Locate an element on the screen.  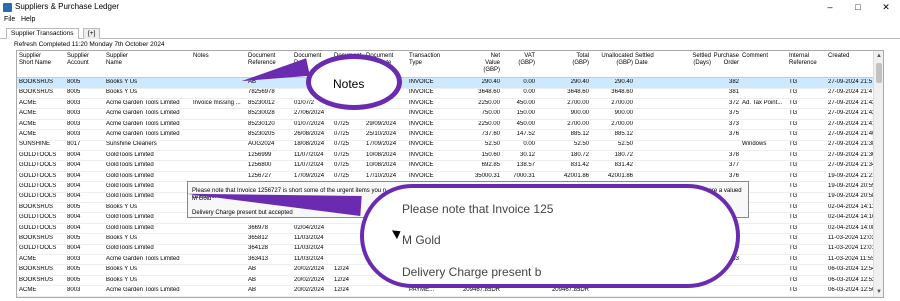
column-header-12: Unallocated (GBP) is located at coordinates (612, 60).